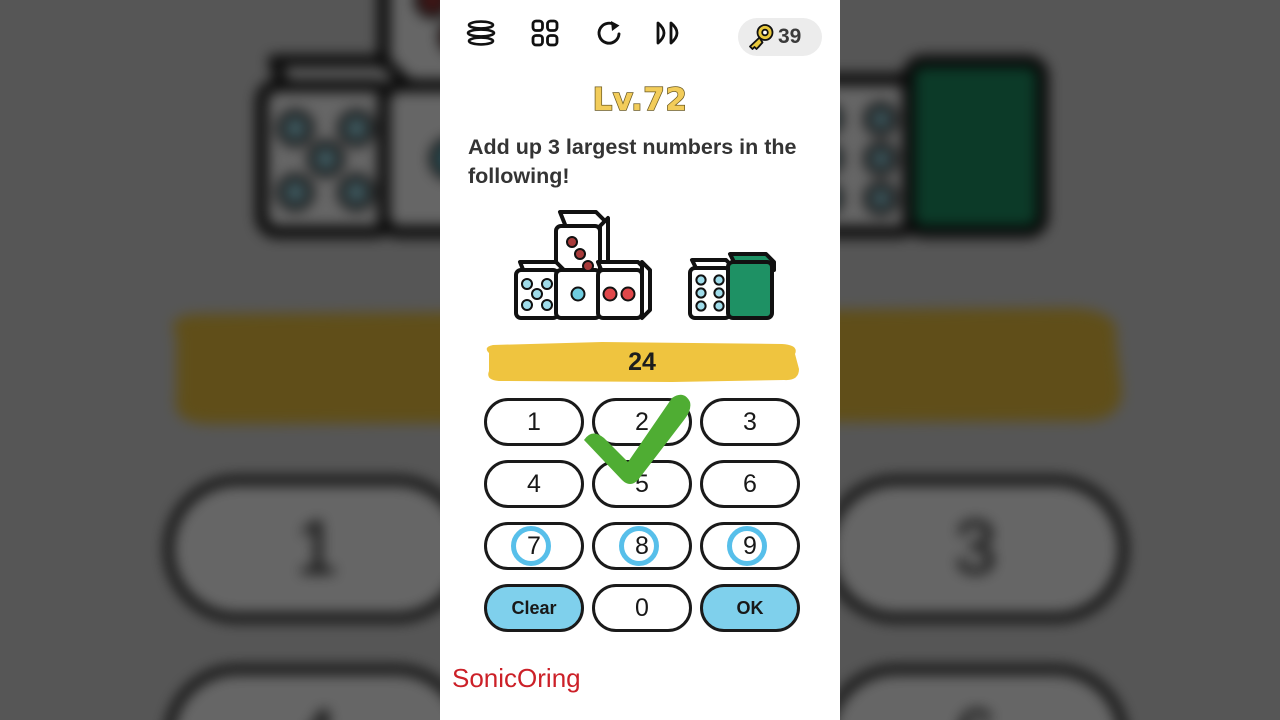 The width and height of the screenshot is (1280, 720). Describe the element at coordinates (750, 290) in the screenshot. I see `tile-green-face` at that location.